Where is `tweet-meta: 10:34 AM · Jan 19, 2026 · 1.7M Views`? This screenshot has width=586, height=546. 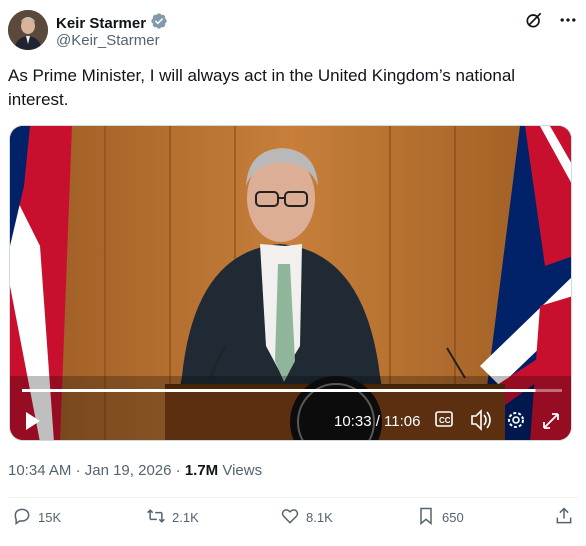 tweet-meta: 10:34 AM · Jan 19, 2026 · 1.7M Views is located at coordinates (135, 470).